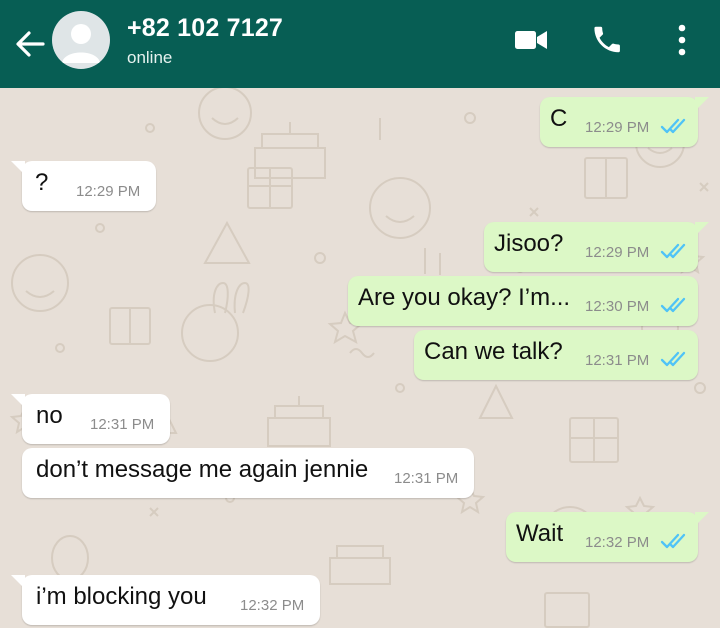 Image resolution: width=720 pixels, height=628 pixels. What do you see at coordinates (617, 306) in the screenshot?
I see `message-time: 12:30 PM` at bounding box center [617, 306].